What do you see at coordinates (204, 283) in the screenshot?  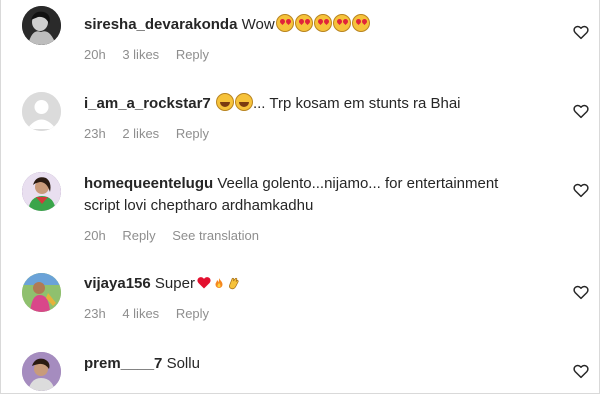 I see `red-heart-emoji-icon` at bounding box center [204, 283].